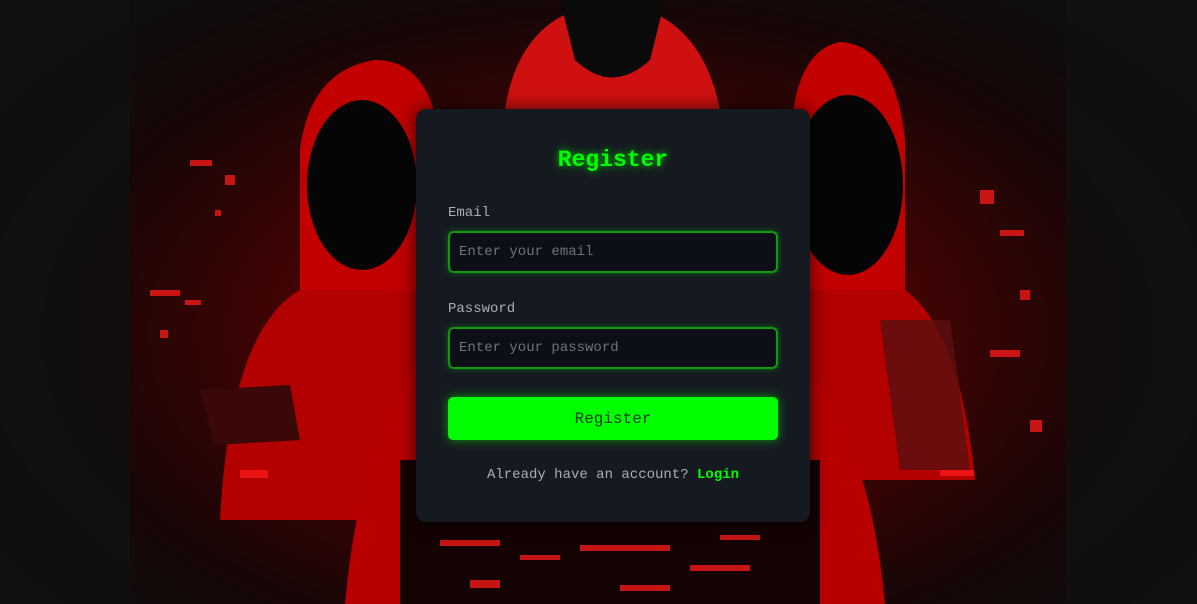 The height and width of the screenshot is (604, 1197). Describe the element at coordinates (613, 348) in the screenshot. I see `password-input` at that location.